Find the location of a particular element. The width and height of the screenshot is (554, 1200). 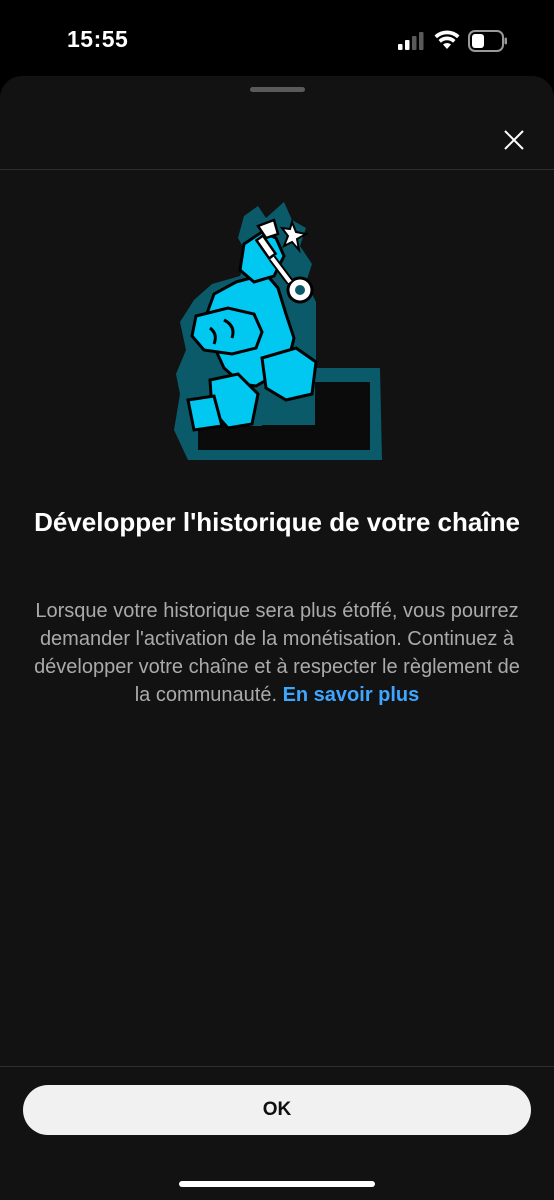

home-indicator is located at coordinates (277, 1184).